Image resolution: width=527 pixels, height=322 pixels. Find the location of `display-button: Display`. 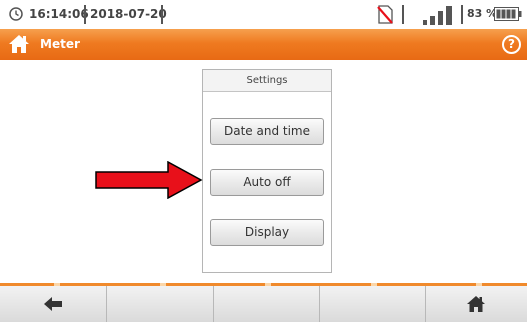

display-button: Display is located at coordinates (267, 232).